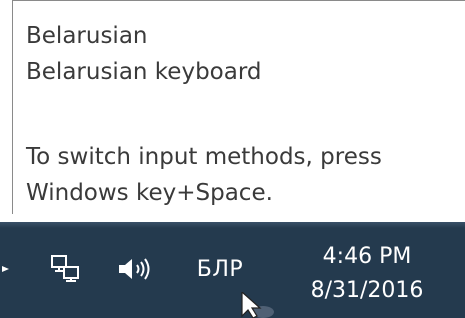 Image resolution: width=465 pixels, height=318 pixels. What do you see at coordinates (367, 256) in the screenshot?
I see `clock-time: 4:46 PM` at bounding box center [367, 256].